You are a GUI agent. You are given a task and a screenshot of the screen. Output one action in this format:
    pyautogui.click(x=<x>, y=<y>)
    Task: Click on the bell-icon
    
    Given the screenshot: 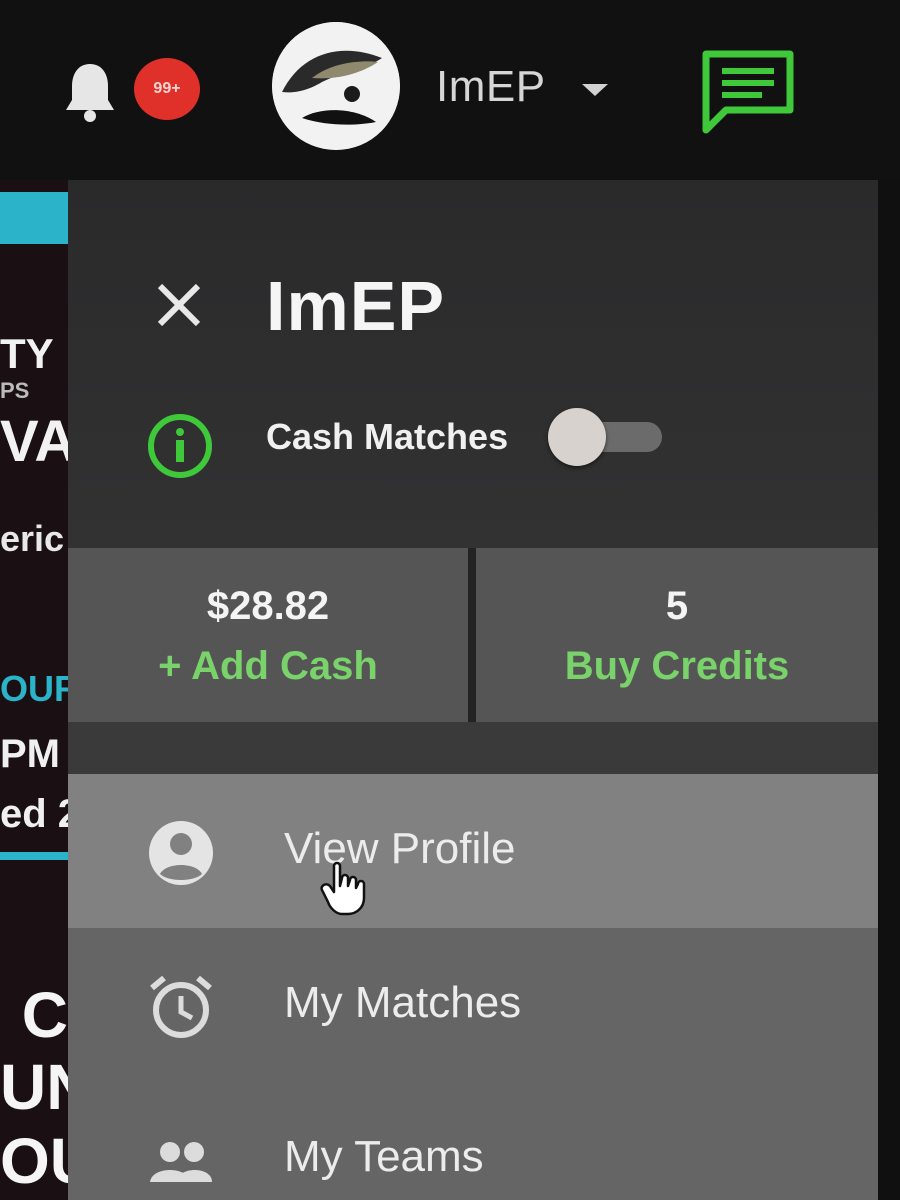 What is the action you would take?
    pyautogui.click(x=90, y=92)
    